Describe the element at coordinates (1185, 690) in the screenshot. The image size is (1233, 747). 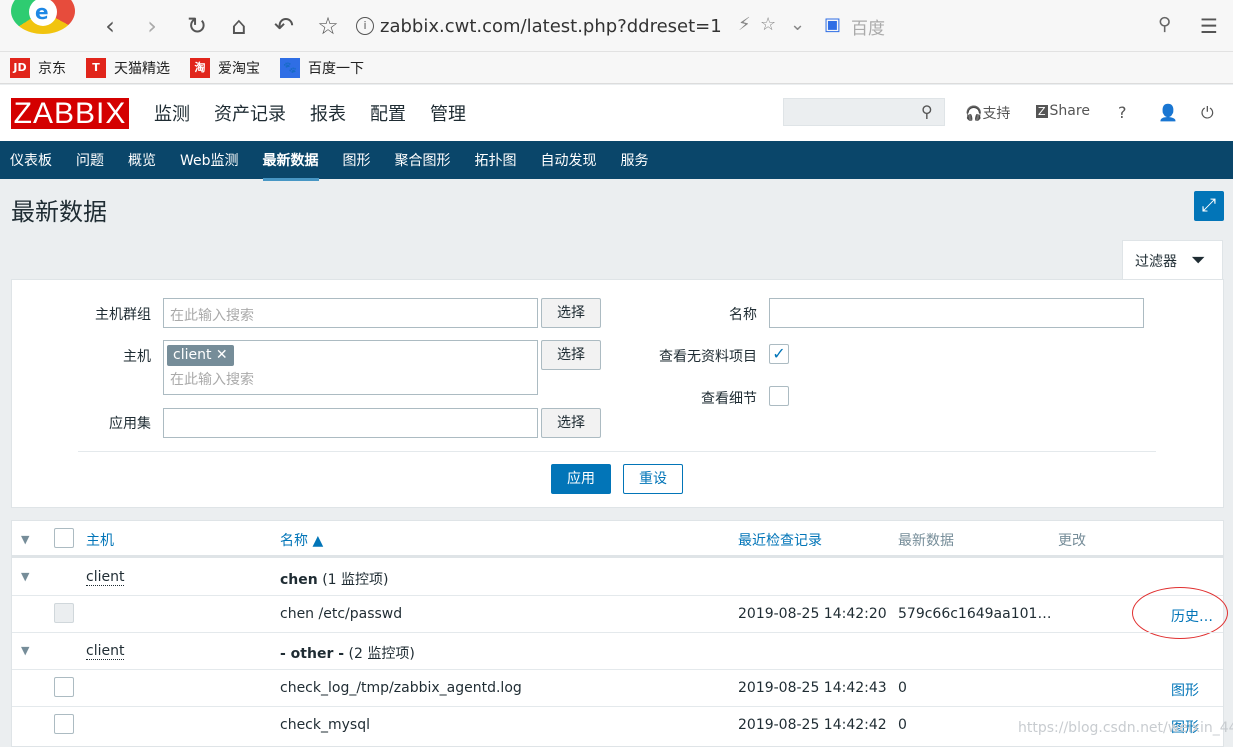
I see `item-graph-link: 图形` at that location.